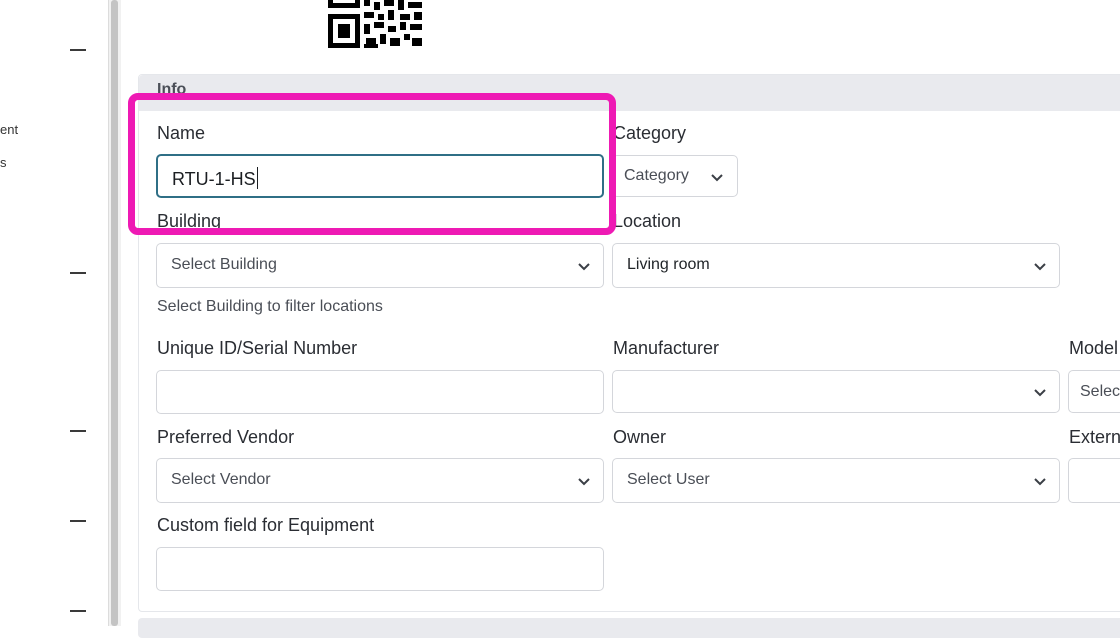 This screenshot has width=1120, height=638. I want to click on manufacturer-label: Manufacturer, so click(666, 348).